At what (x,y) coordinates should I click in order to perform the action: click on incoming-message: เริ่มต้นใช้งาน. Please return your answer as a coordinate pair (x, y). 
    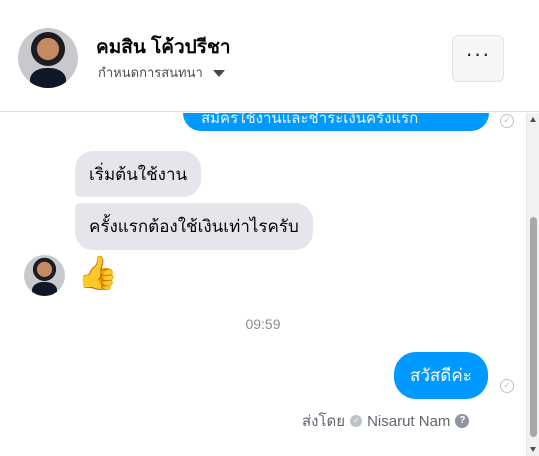
    Looking at the image, I should click on (138, 174).